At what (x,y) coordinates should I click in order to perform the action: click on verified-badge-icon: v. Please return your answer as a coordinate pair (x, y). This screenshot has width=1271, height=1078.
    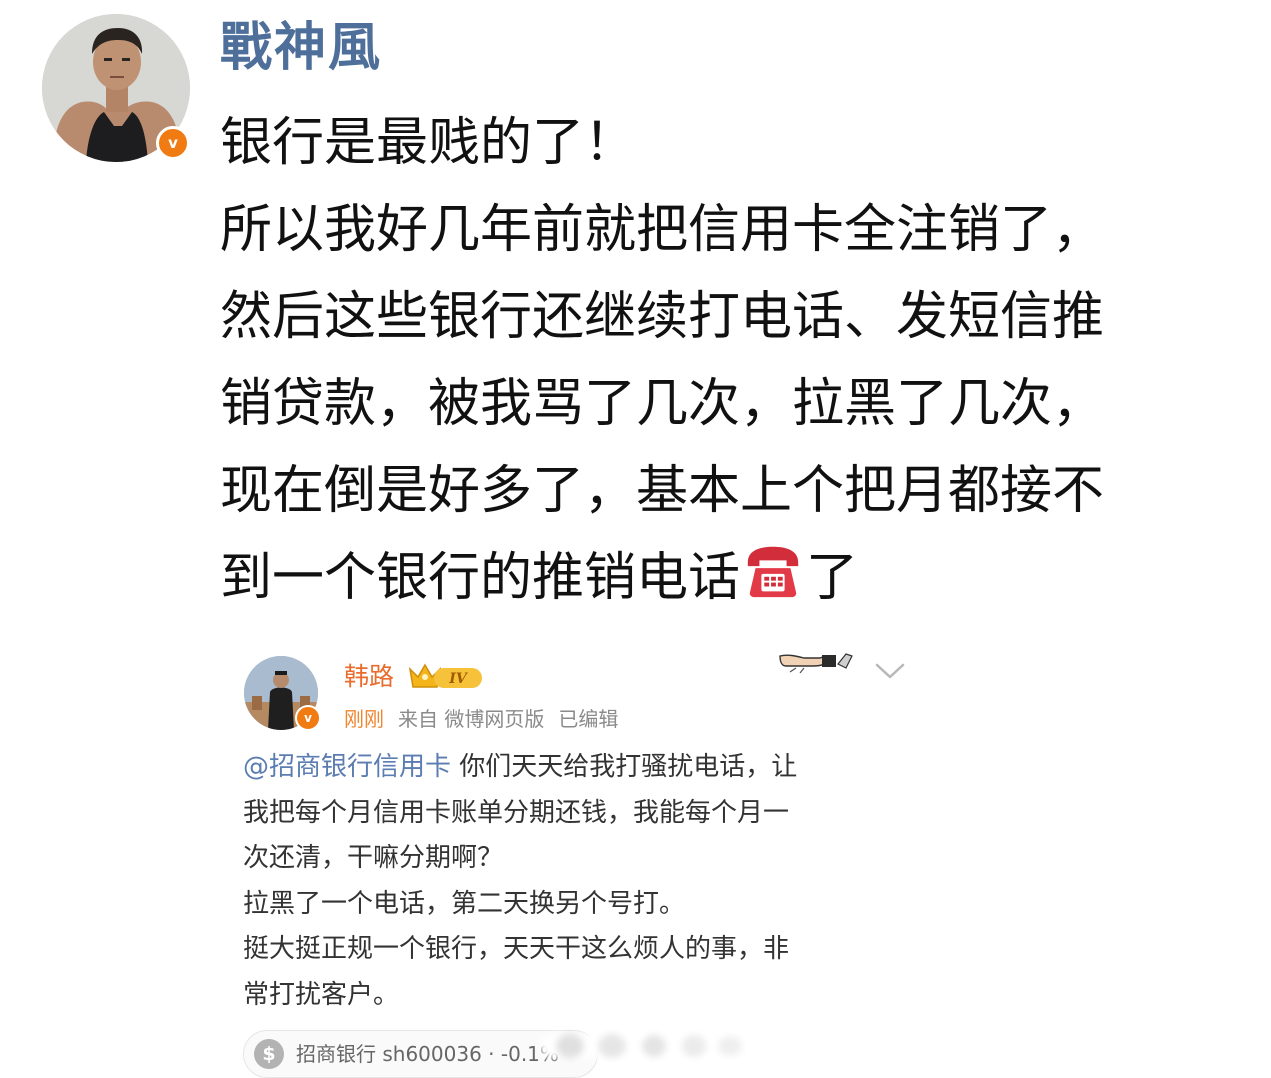
    Looking at the image, I should click on (173, 143).